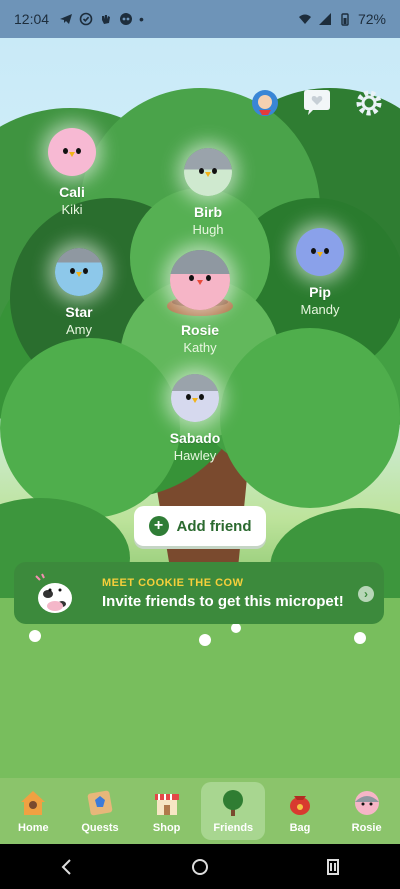 The image size is (400, 889). I want to click on home-circle-icon, so click(200, 867).